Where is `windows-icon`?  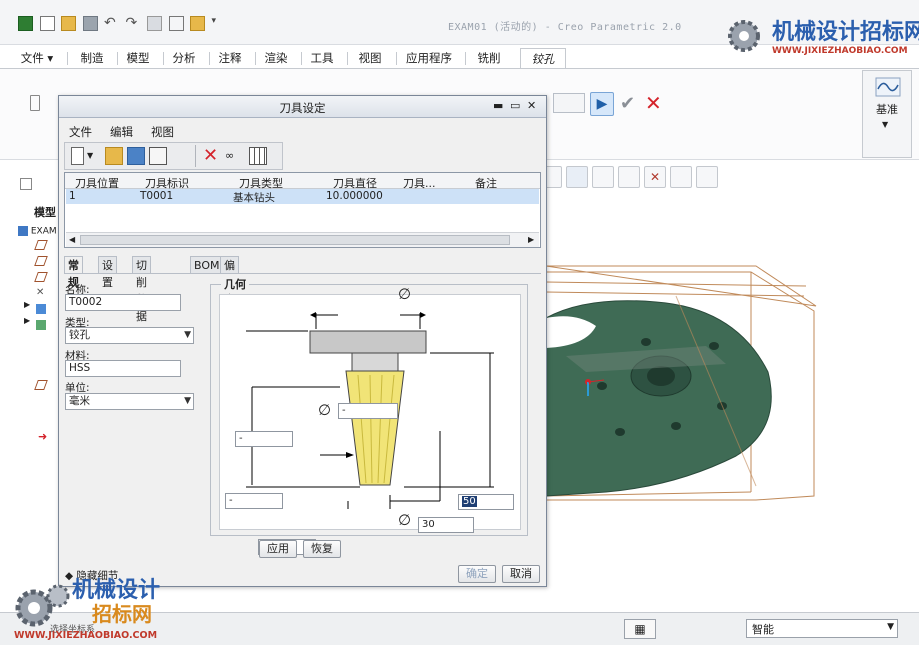 windows-icon is located at coordinates (176, 23).